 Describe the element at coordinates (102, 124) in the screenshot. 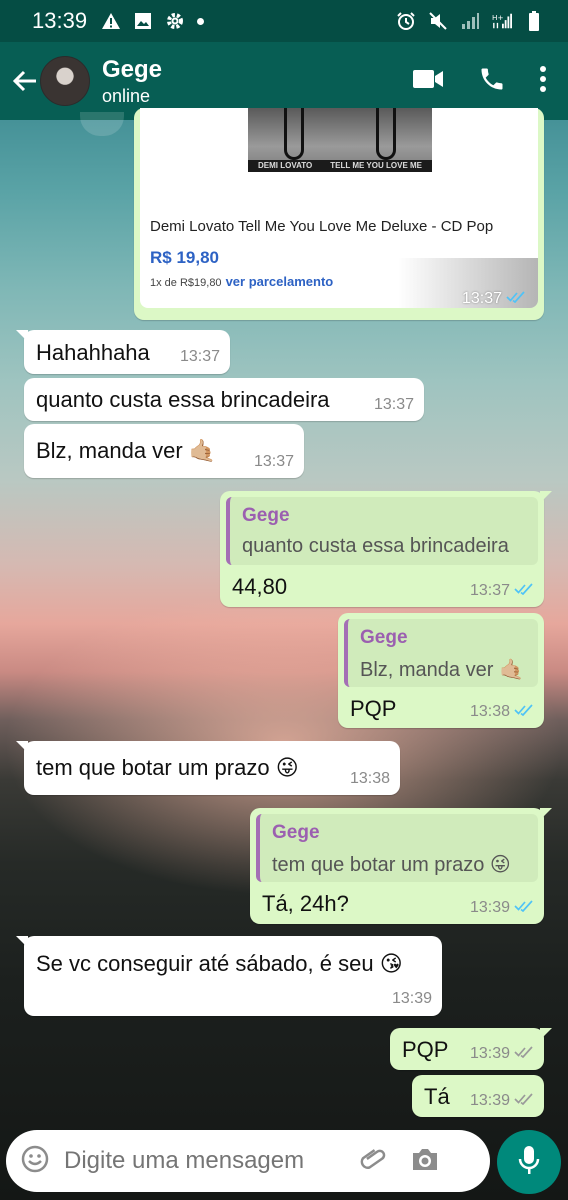

I see `scroll-to-bottom-button` at that location.